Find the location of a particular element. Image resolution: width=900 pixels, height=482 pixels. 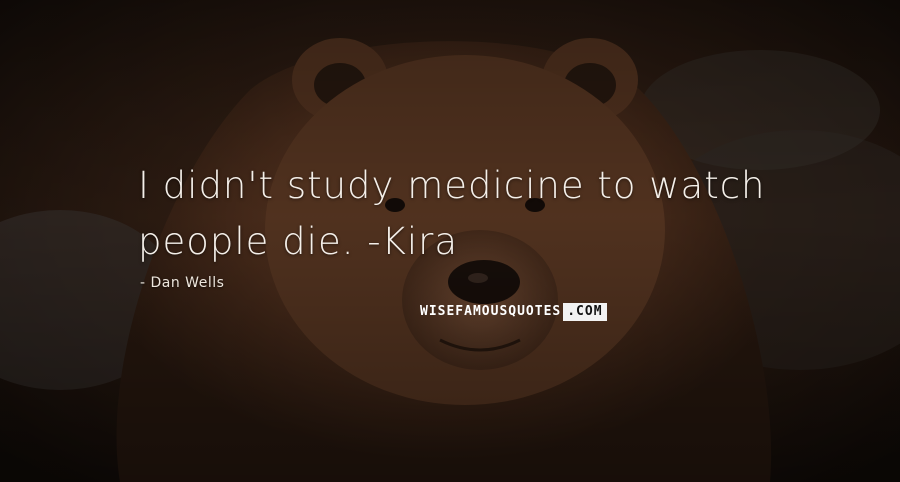

quote-author: - Dan Wells is located at coordinates (182, 283).